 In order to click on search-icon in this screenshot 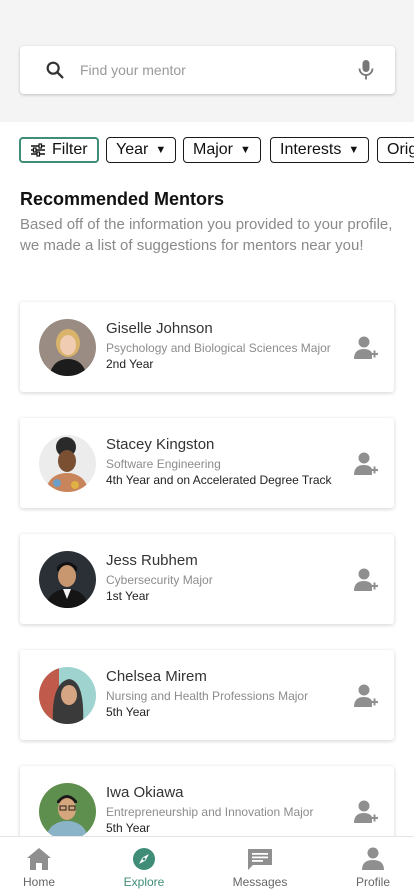, I will do `click(55, 70)`.